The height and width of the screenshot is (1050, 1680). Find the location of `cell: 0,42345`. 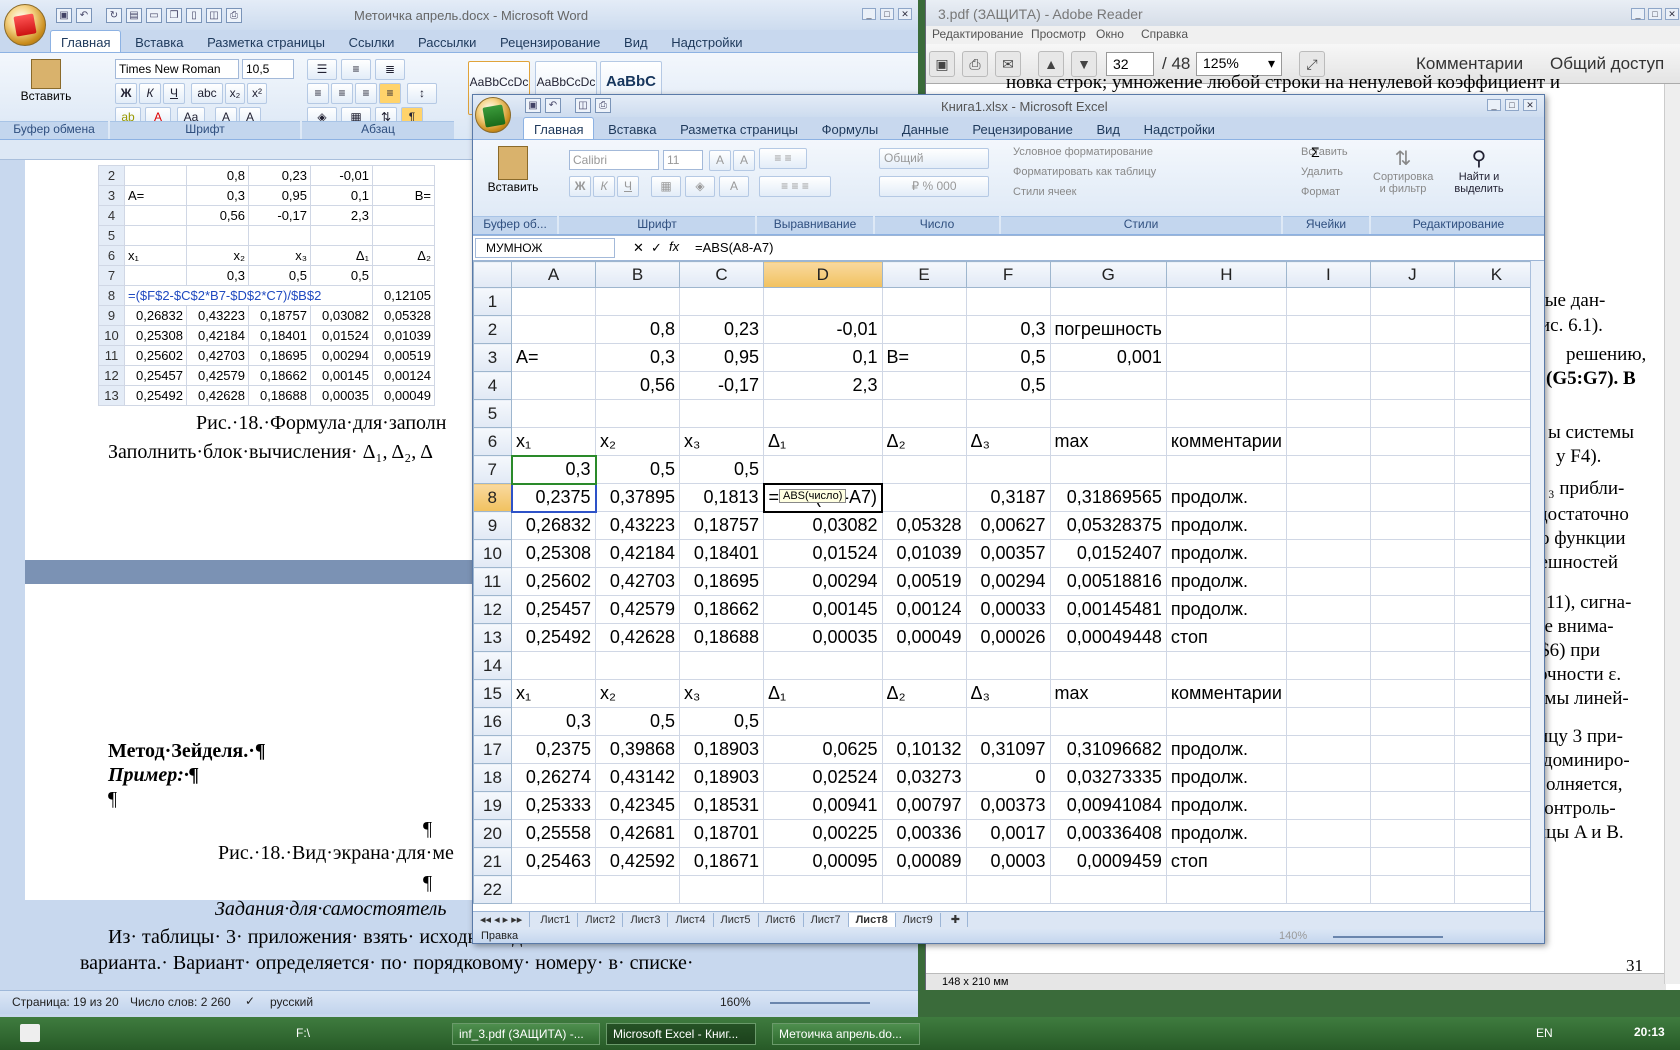

cell: 0,42345 is located at coordinates (637, 805).